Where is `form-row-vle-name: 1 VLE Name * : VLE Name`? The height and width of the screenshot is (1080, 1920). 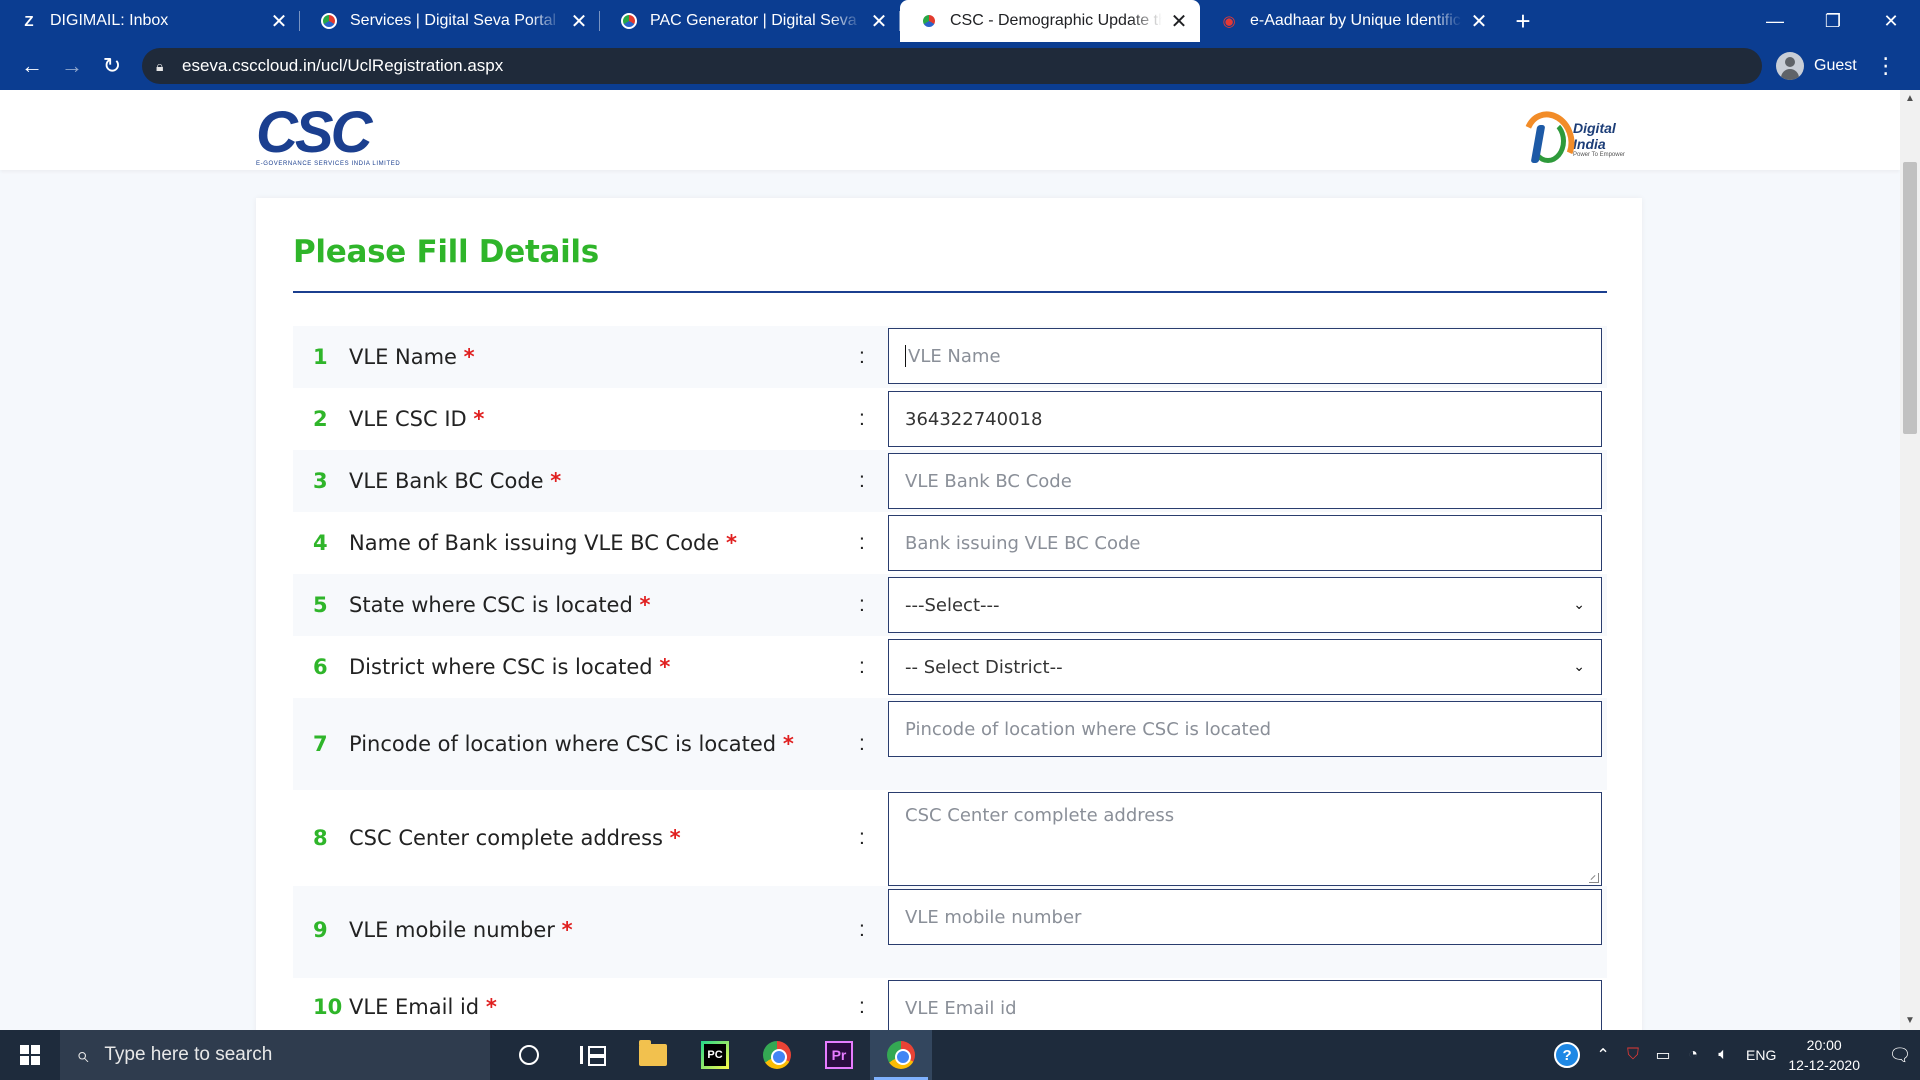
form-row-vle-name: 1 VLE Name * : VLE Name is located at coordinates (950, 357).